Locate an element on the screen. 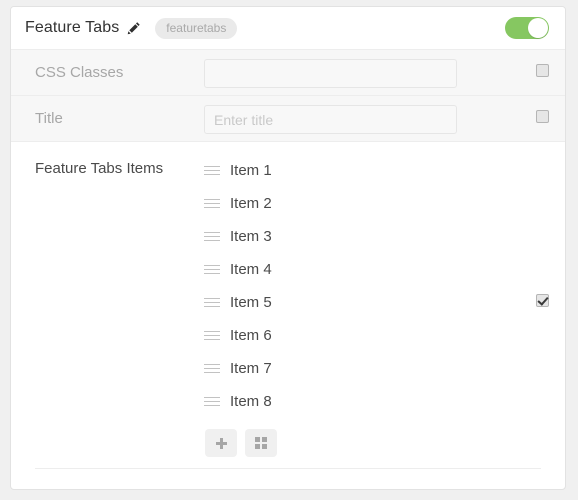 The height and width of the screenshot is (500, 578). css-classes-check-wrap is located at coordinates (535, 63).